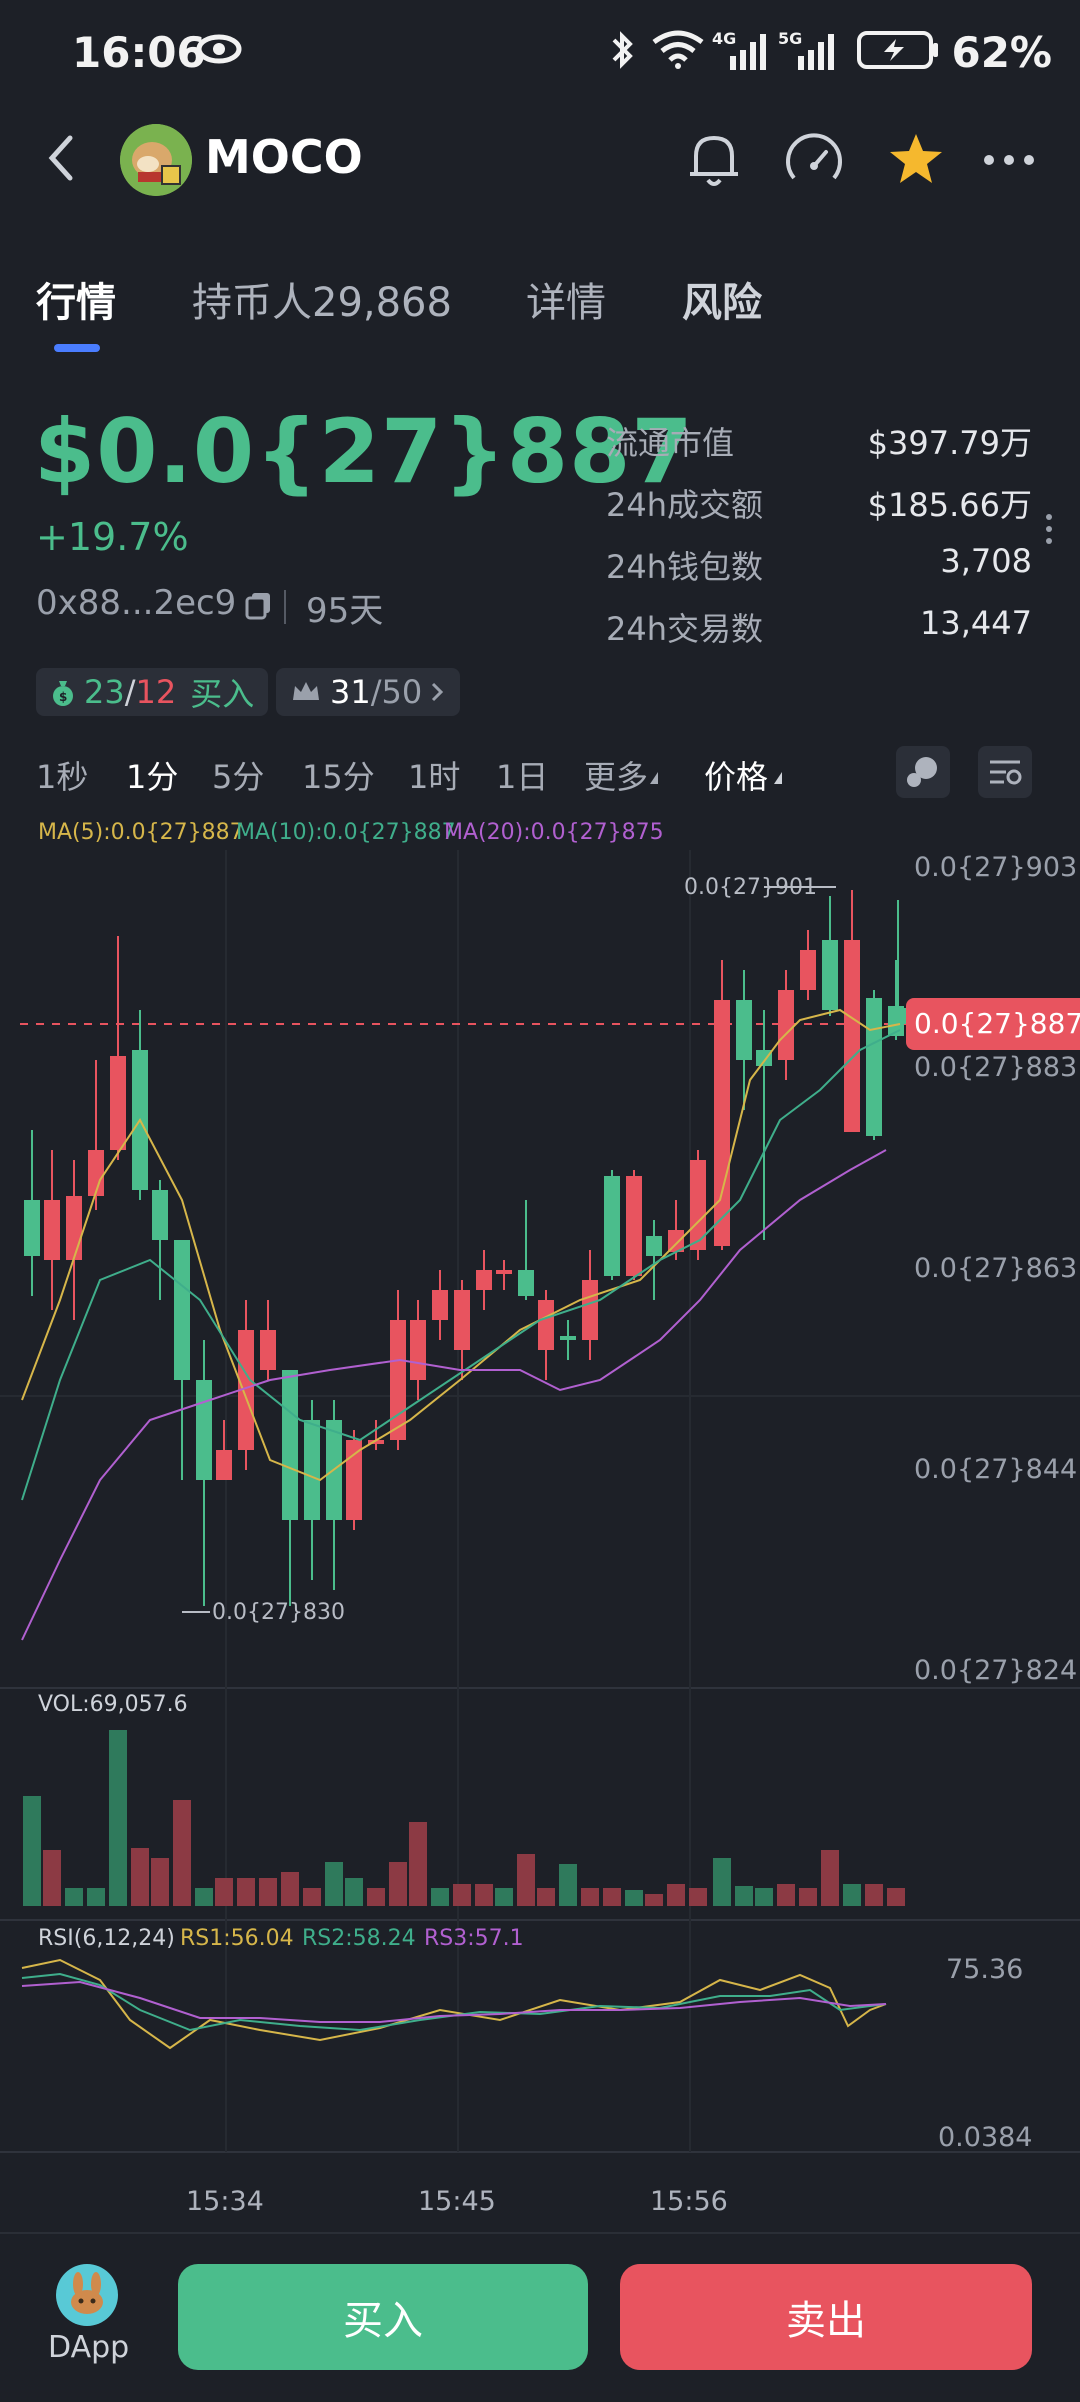 The width and height of the screenshot is (1080, 2402). I want to click on battery-icon, so click(898, 52).